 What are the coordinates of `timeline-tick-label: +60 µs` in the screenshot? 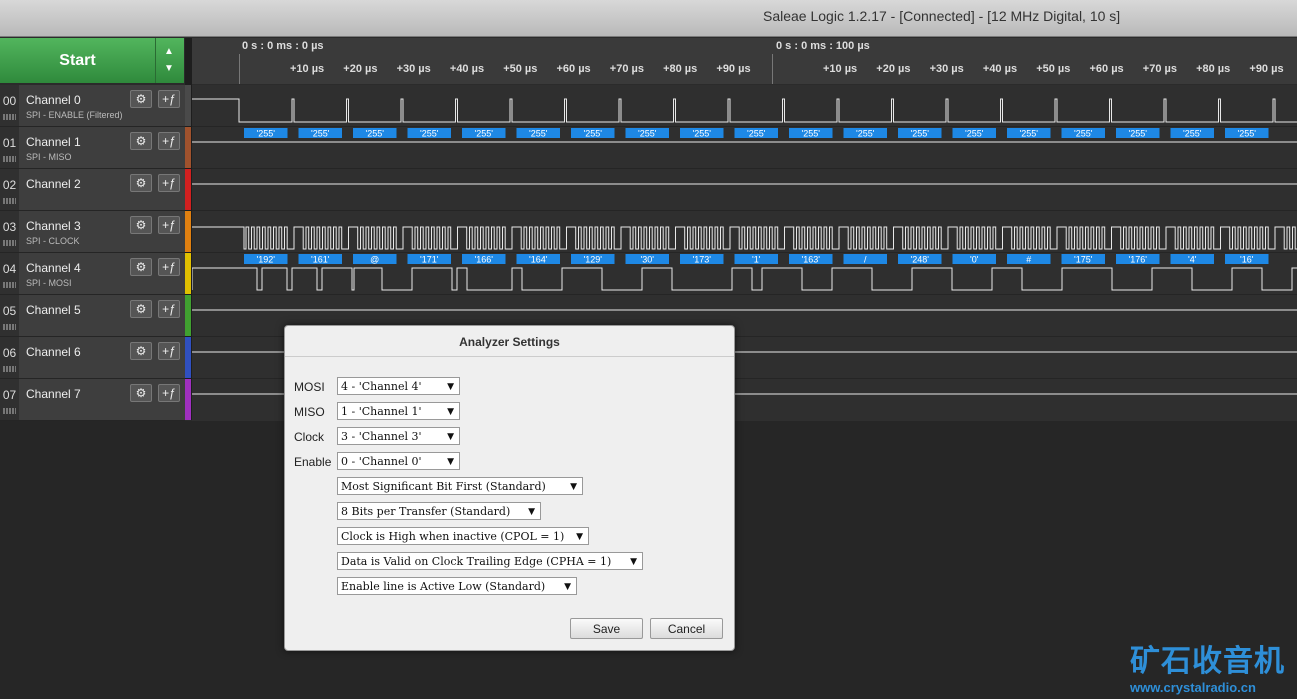 It's located at (573, 69).